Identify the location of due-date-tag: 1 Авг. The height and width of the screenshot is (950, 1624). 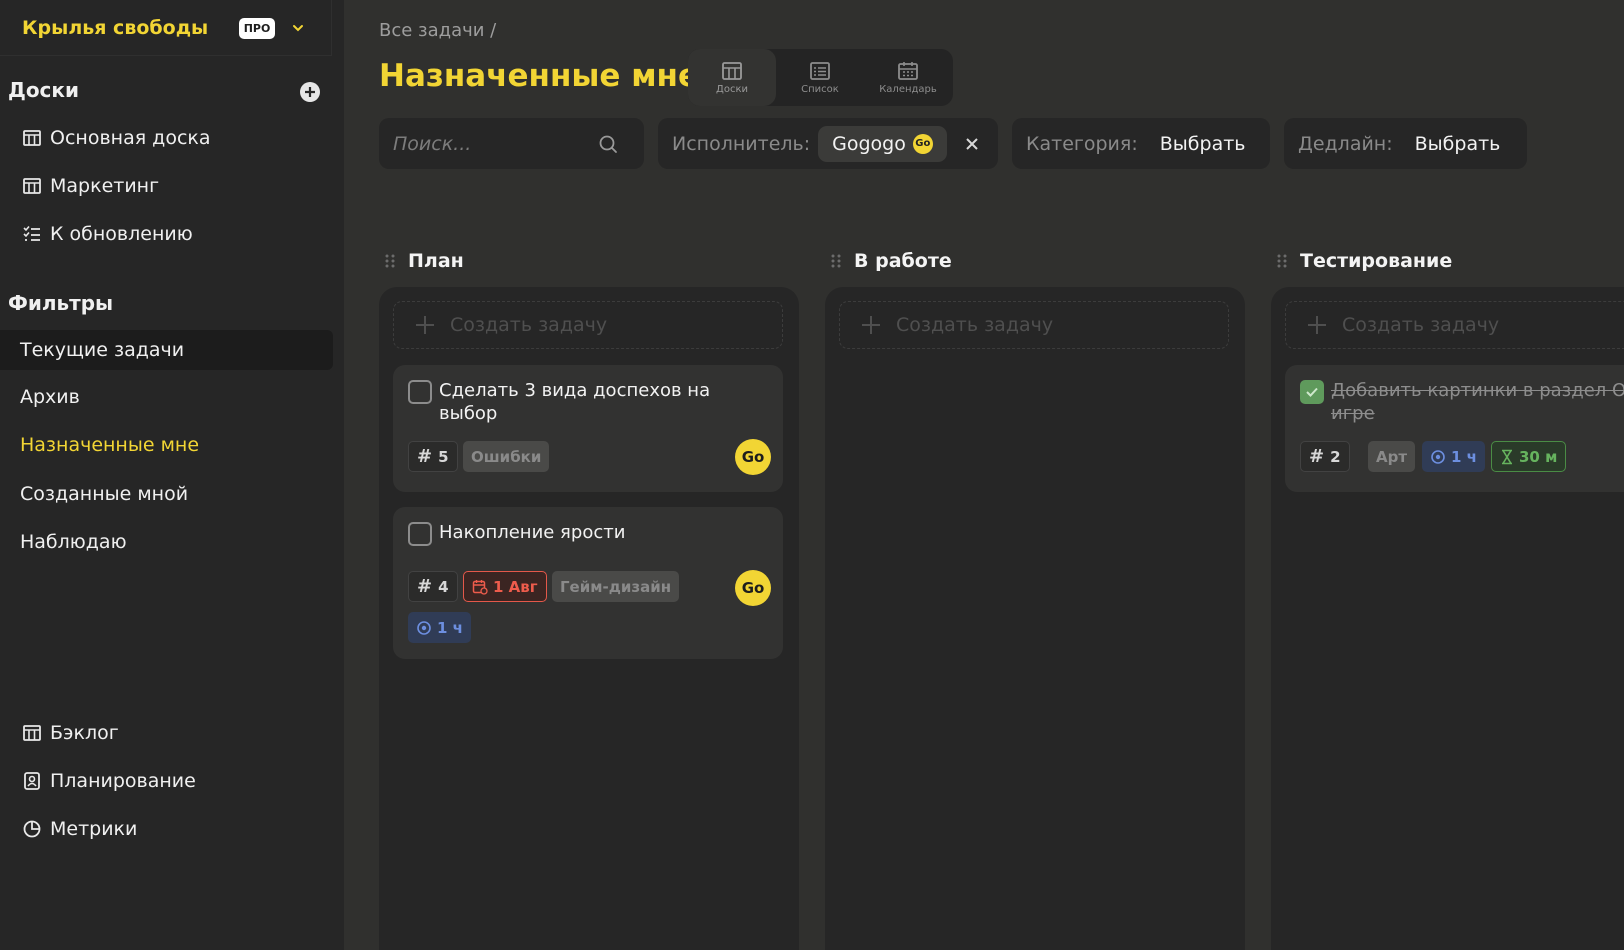
(505, 586).